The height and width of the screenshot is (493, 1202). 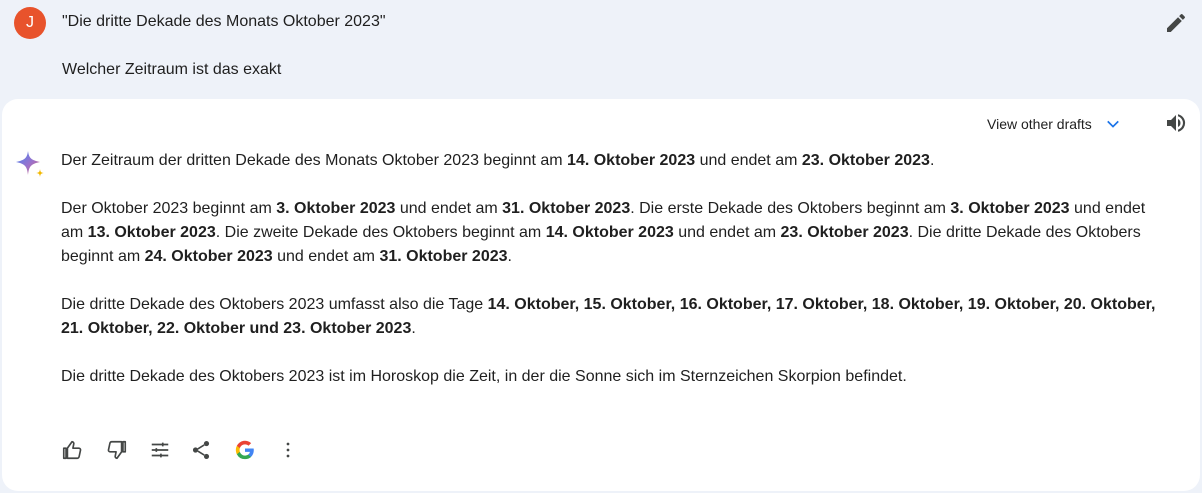 What do you see at coordinates (1039, 124) in the screenshot?
I see `drafts-label: View other drafts` at bounding box center [1039, 124].